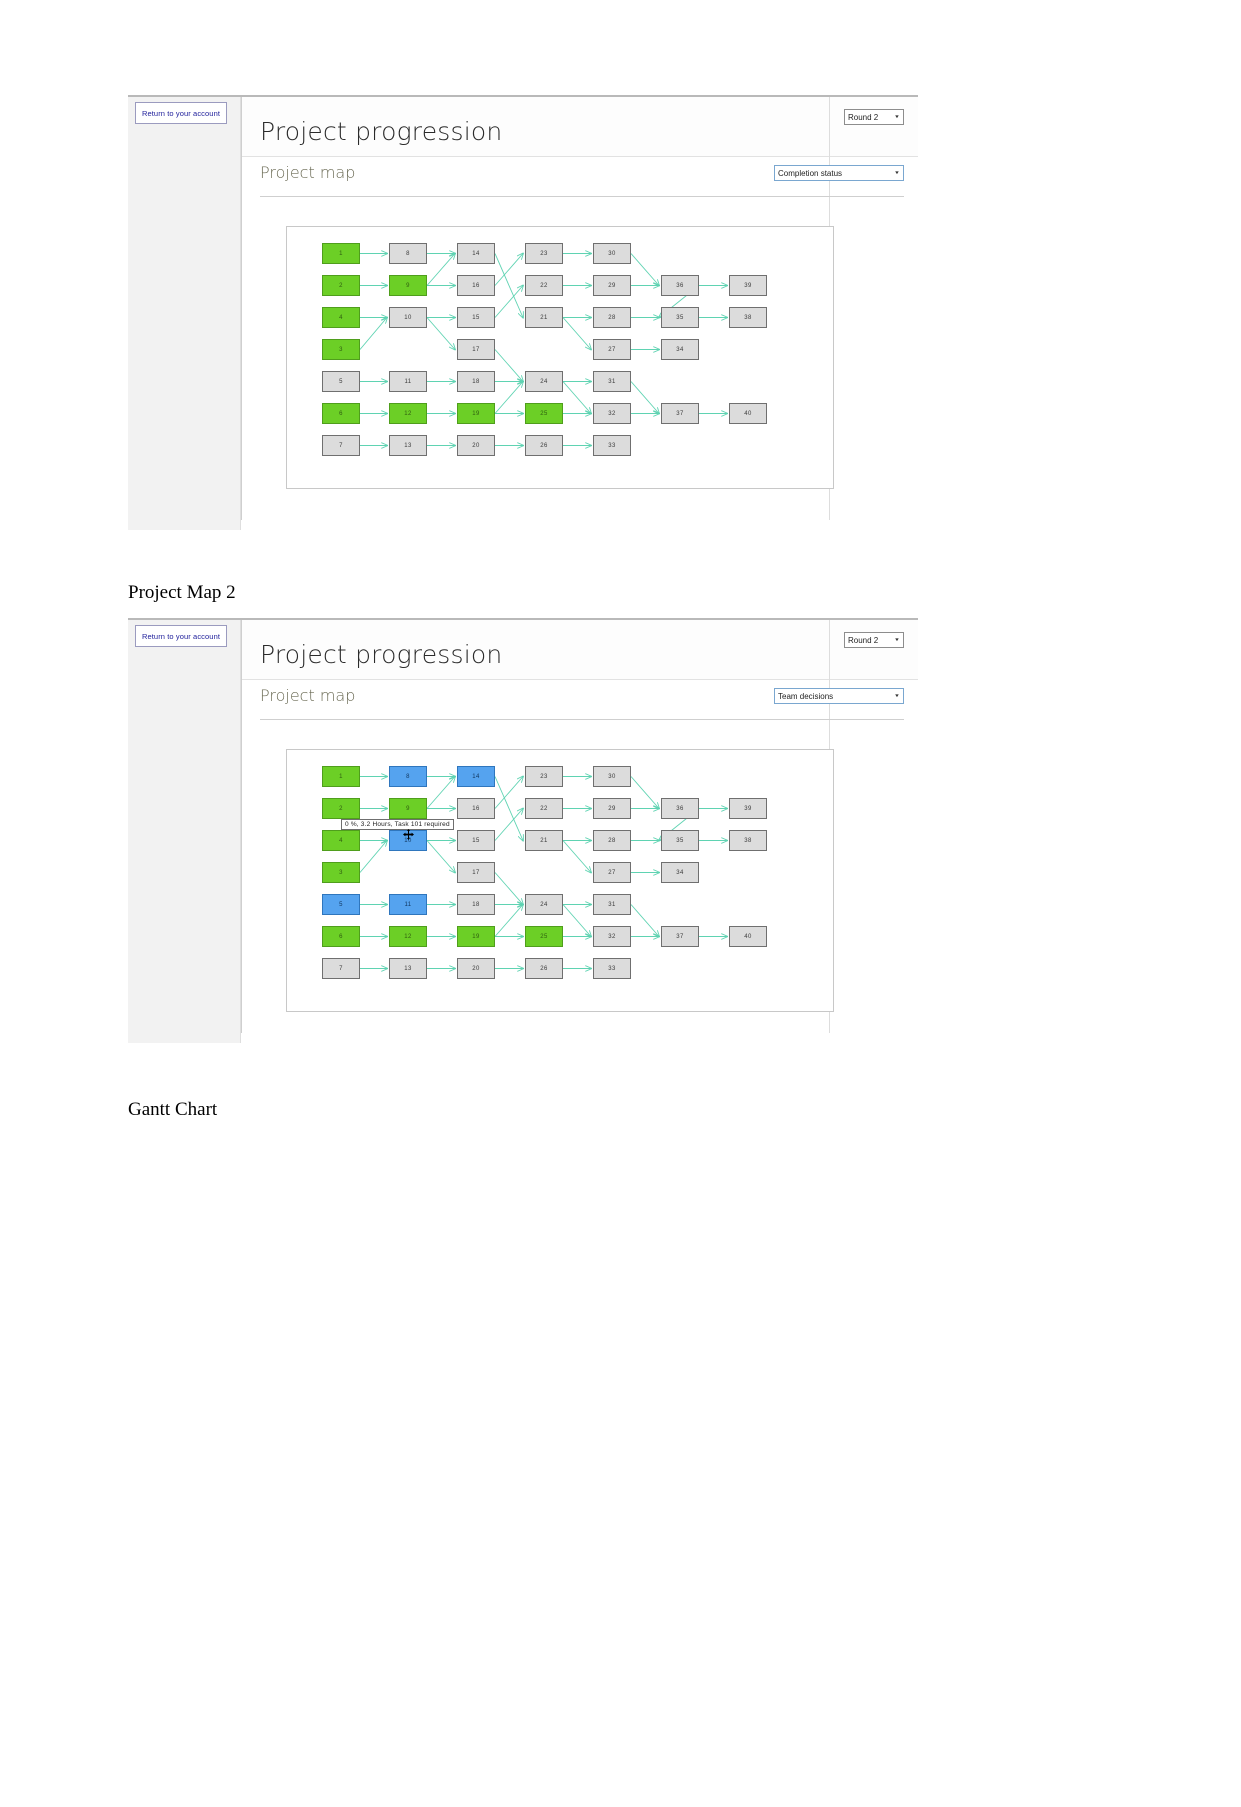  What do you see at coordinates (839, 696) in the screenshot?
I see `view-mode-select: Team decisions ▼` at bounding box center [839, 696].